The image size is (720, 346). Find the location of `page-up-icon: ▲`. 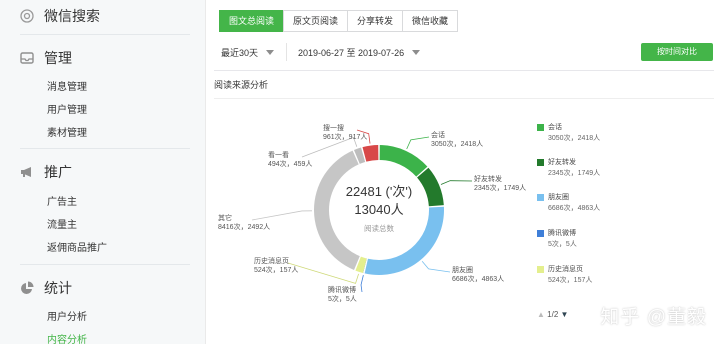

page-up-icon: ▲ is located at coordinates (541, 314).